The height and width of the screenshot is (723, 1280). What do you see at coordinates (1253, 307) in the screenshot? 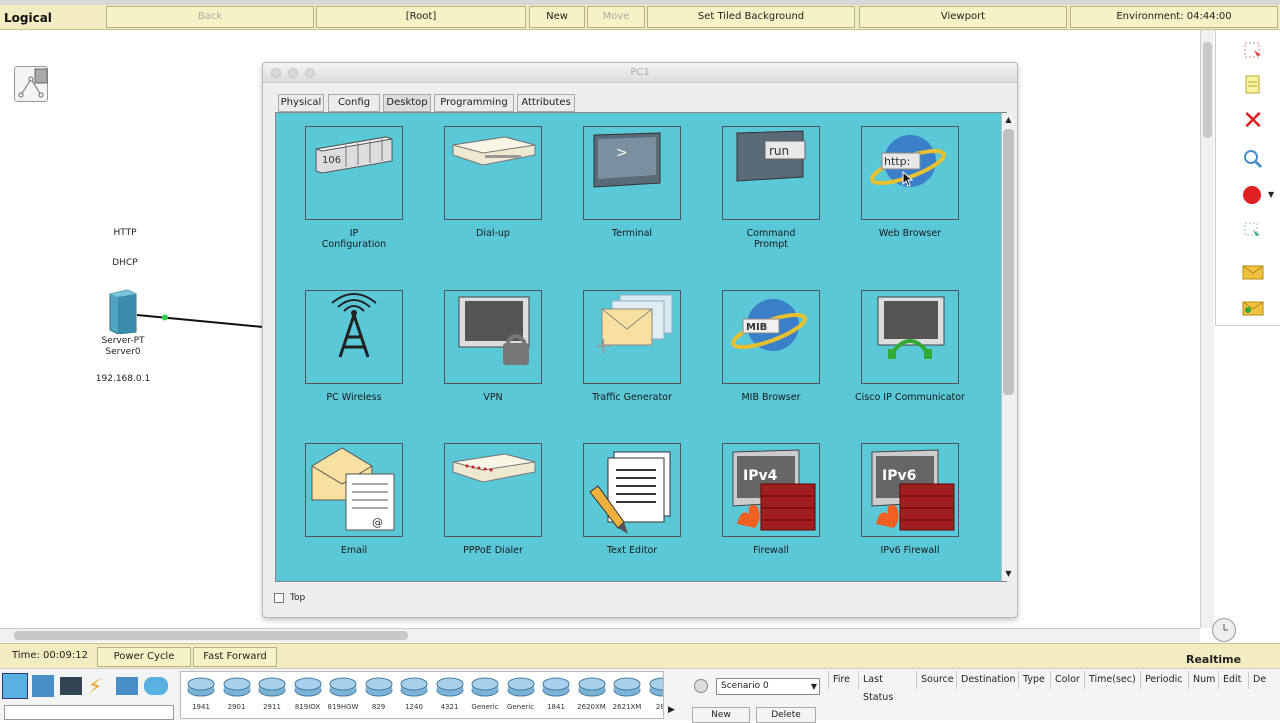
I see `add-complex-pdu-icon` at bounding box center [1253, 307].